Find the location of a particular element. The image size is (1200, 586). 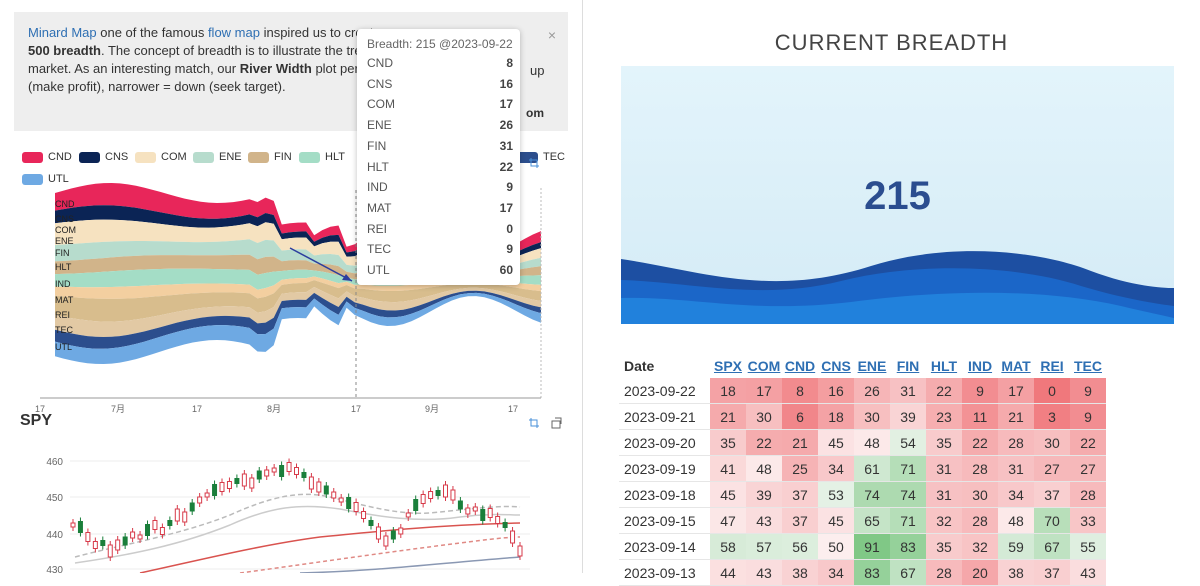

breadth-cell: 41 is located at coordinates (728, 468).